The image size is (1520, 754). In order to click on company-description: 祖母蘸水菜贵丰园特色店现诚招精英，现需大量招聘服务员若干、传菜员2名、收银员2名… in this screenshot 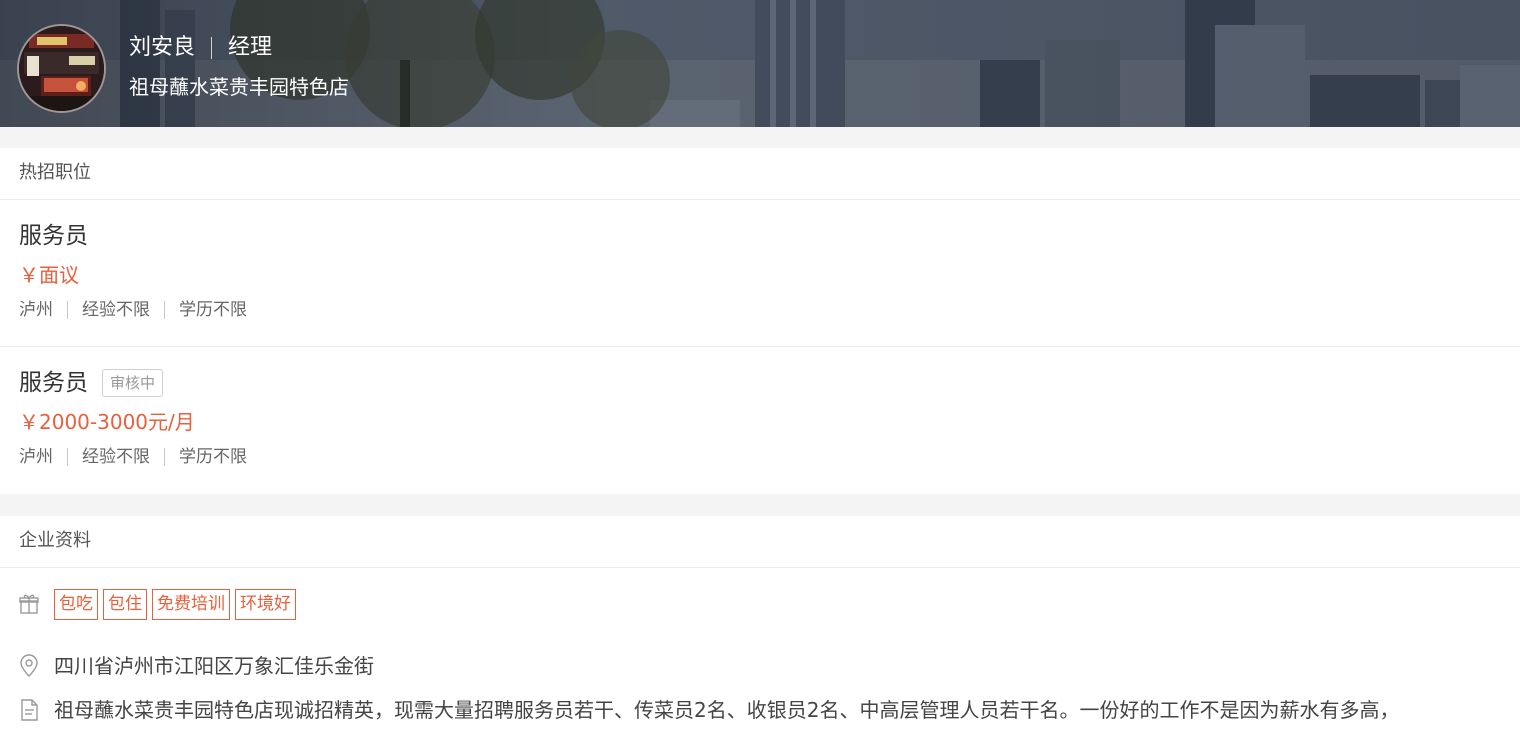, I will do `click(727, 710)`.